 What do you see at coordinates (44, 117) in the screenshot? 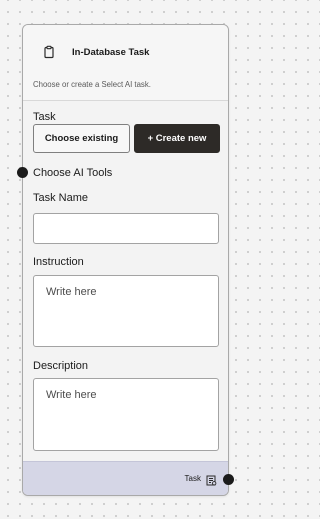
I see `task-label: Task` at bounding box center [44, 117].